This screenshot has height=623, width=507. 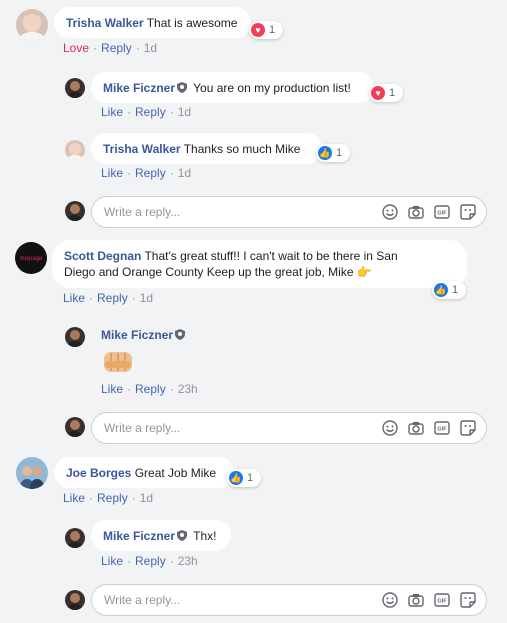 I want to click on pointing-hand-icon: 👉, so click(x=364, y=272).